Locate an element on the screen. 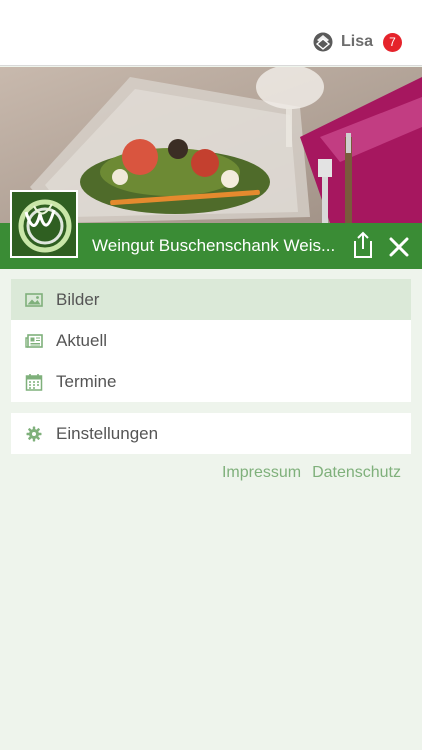 The width and height of the screenshot is (422, 750). menu-label: Aktuell is located at coordinates (82, 340).